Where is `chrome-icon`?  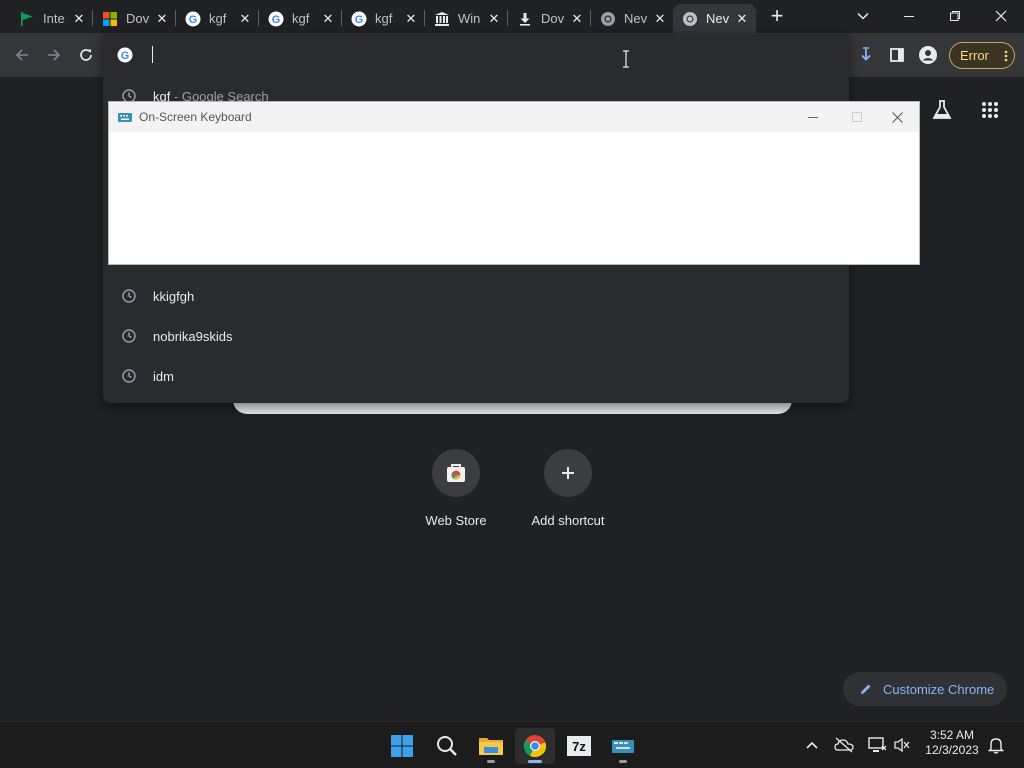 chrome-icon is located at coordinates (690, 19).